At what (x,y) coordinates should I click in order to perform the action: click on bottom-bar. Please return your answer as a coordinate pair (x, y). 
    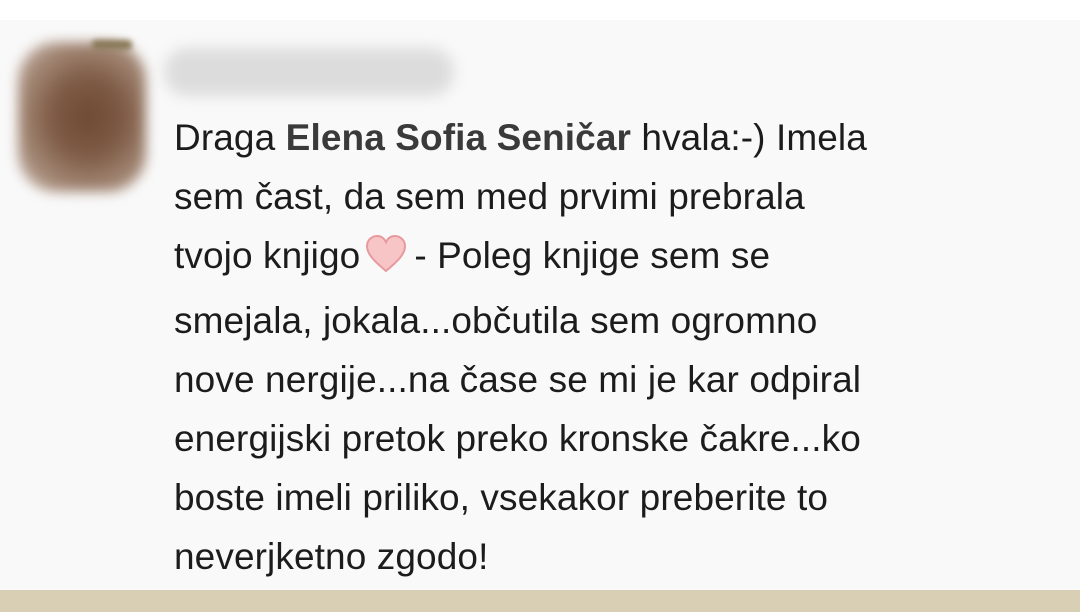
    Looking at the image, I should click on (540, 601).